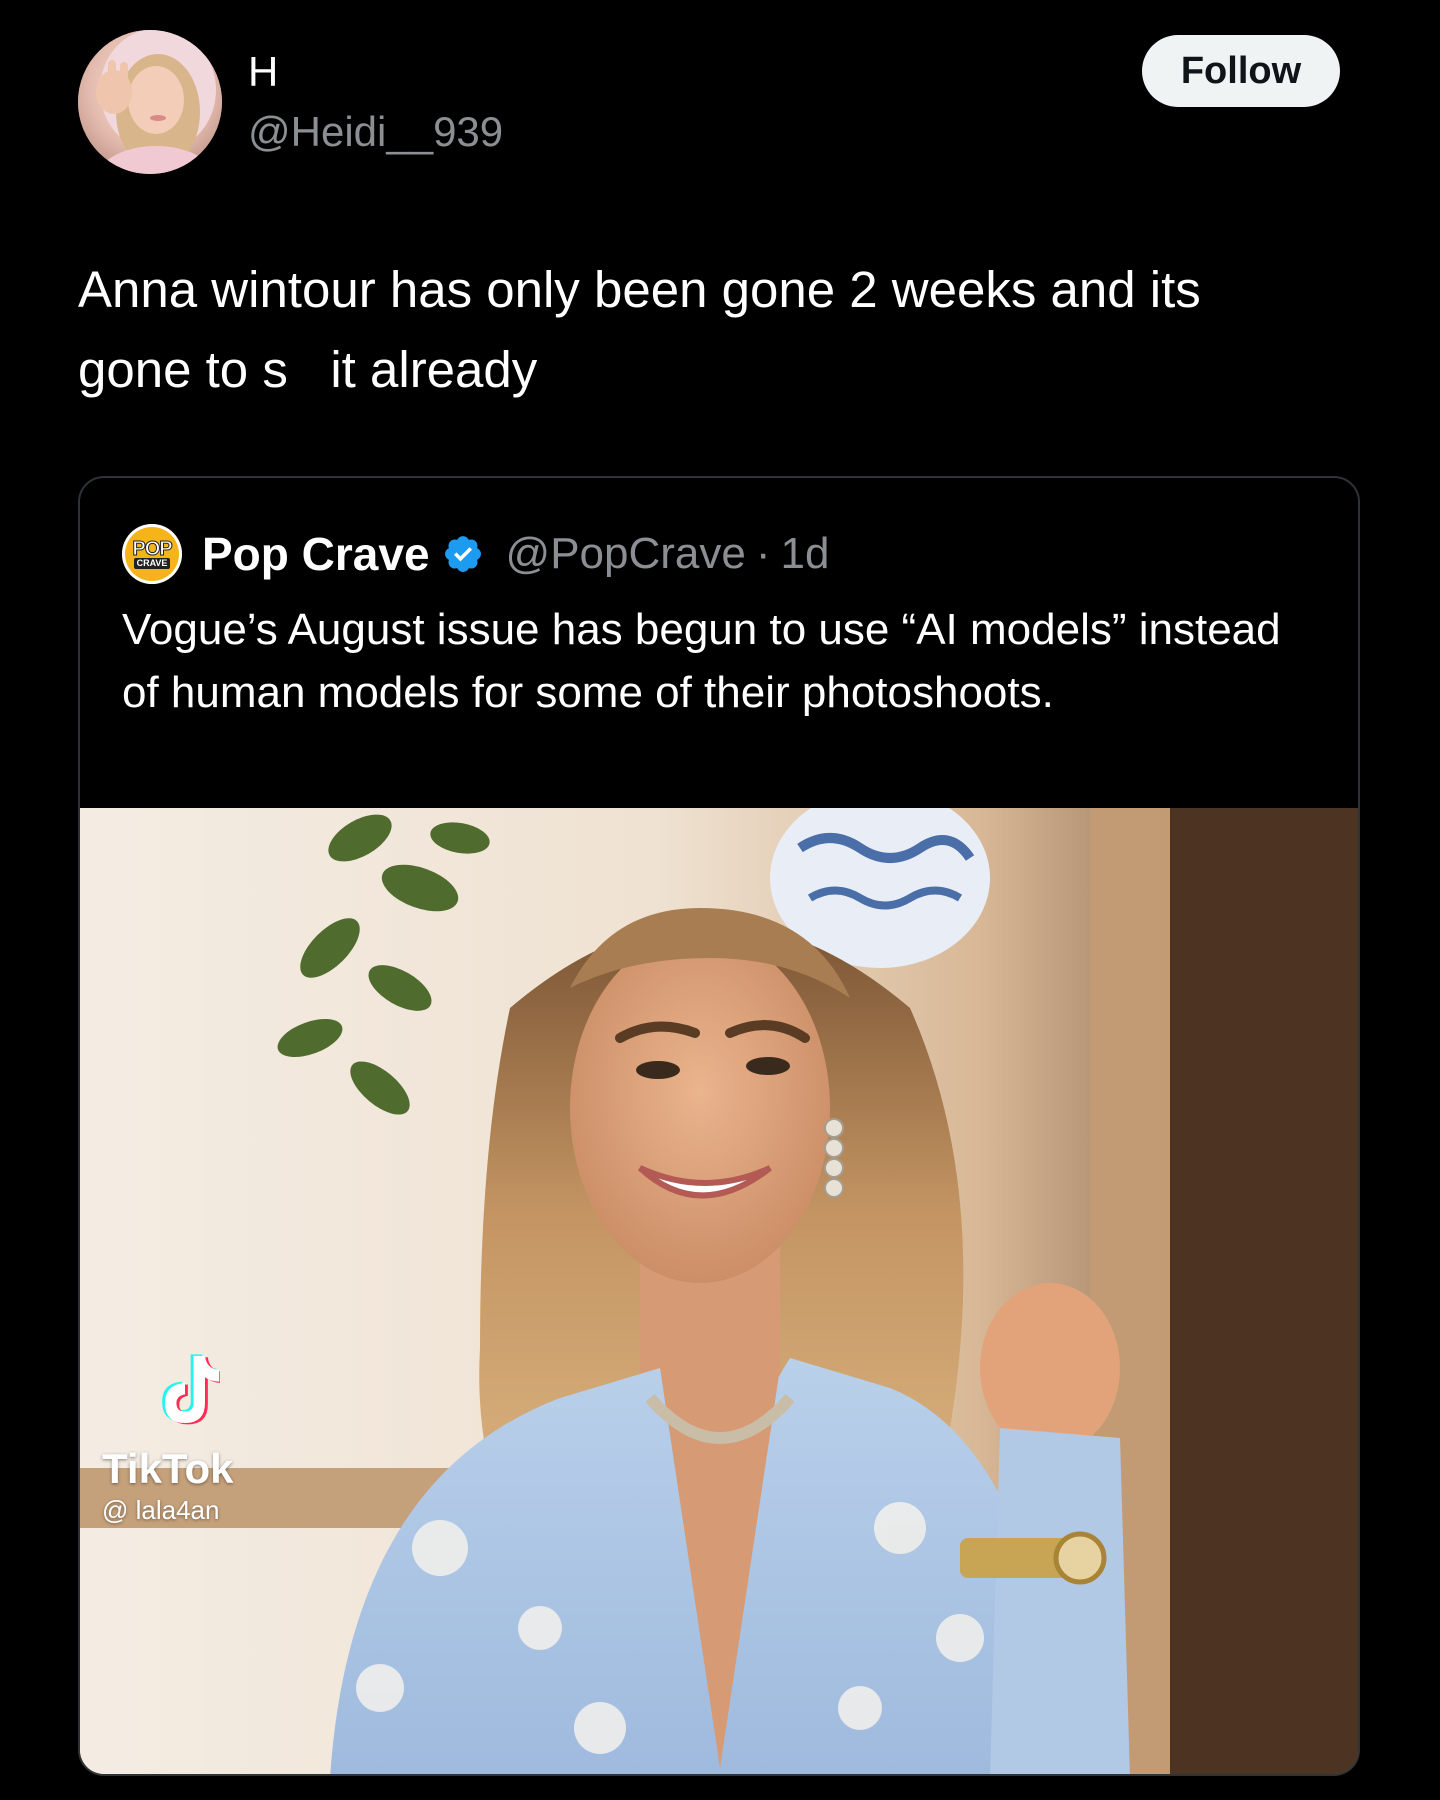 Image resolution: width=1440 pixels, height=1800 pixels. What do you see at coordinates (375, 132) in the screenshot?
I see `author-handle: @Heidi__939` at bounding box center [375, 132].